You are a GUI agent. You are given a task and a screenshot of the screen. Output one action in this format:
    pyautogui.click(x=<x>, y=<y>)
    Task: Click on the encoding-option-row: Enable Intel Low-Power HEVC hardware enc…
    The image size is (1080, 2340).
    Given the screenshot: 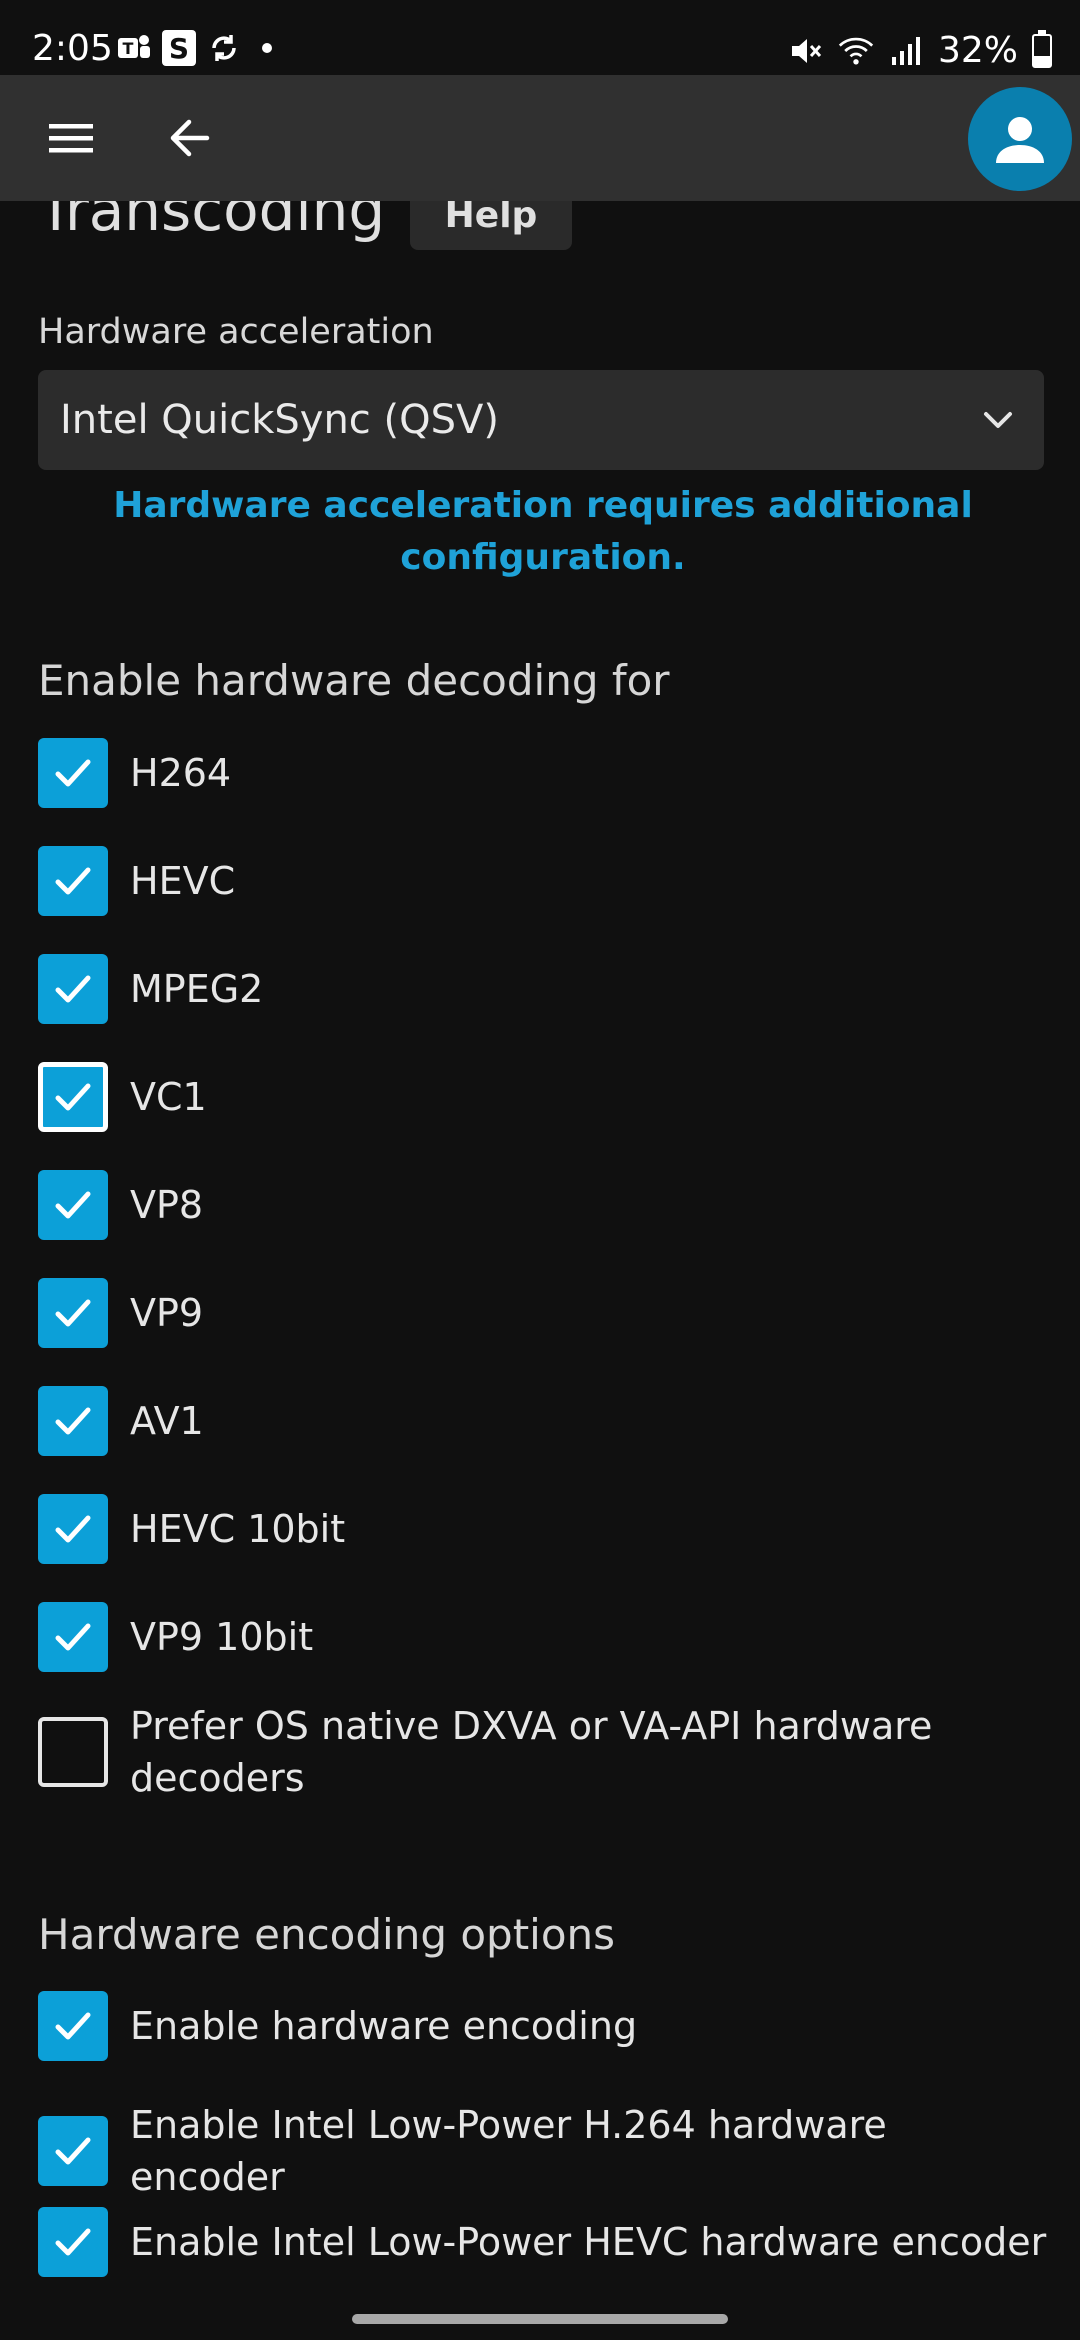 What is the action you would take?
    pyautogui.click(x=543, y=2242)
    